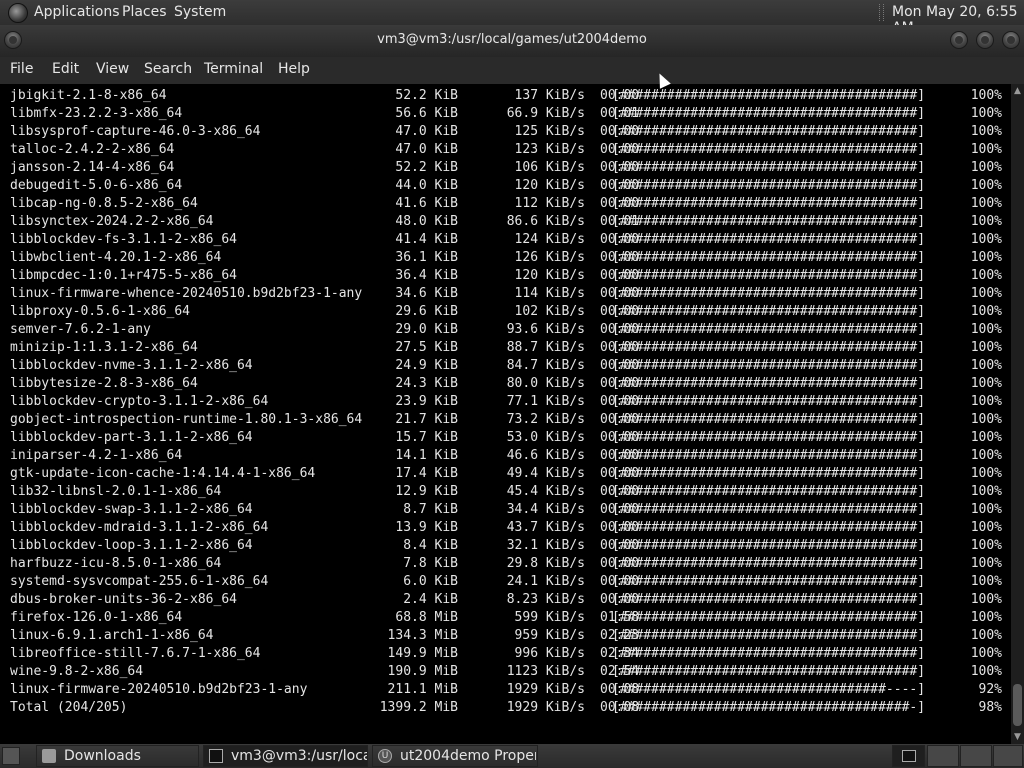 Image resolution: width=1024 pixels, height=768 pixels. I want to click on progress-bar: [##################################----], so click(769, 689).